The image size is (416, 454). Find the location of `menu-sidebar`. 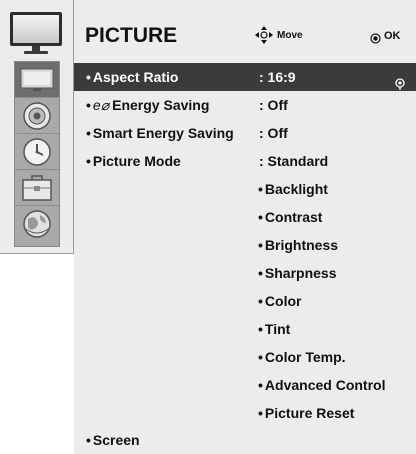

menu-sidebar is located at coordinates (37, 127).